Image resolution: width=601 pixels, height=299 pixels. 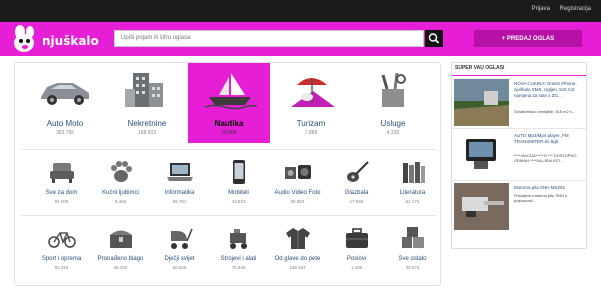 I want to click on search-icon, so click(x=434, y=38).